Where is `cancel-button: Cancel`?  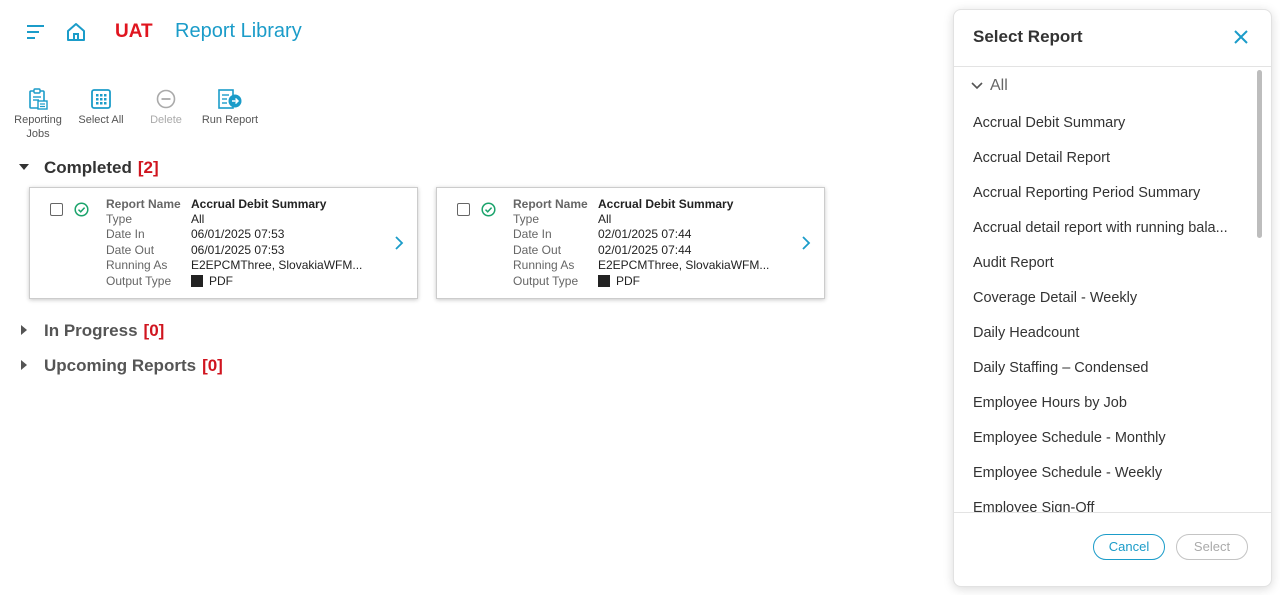
cancel-button: Cancel is located at coordinates (1129, 547).